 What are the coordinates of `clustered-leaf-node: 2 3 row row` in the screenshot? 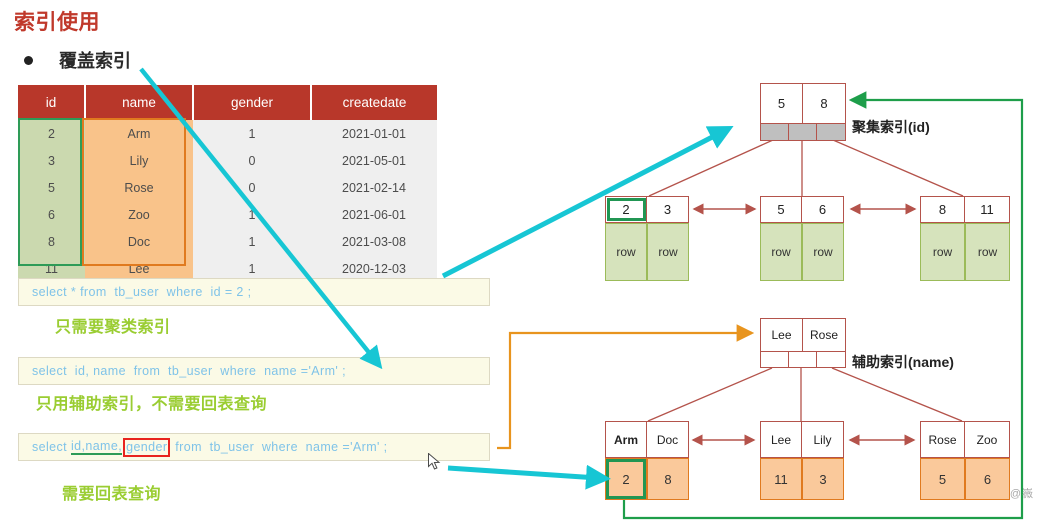 It's located at (647, 238).